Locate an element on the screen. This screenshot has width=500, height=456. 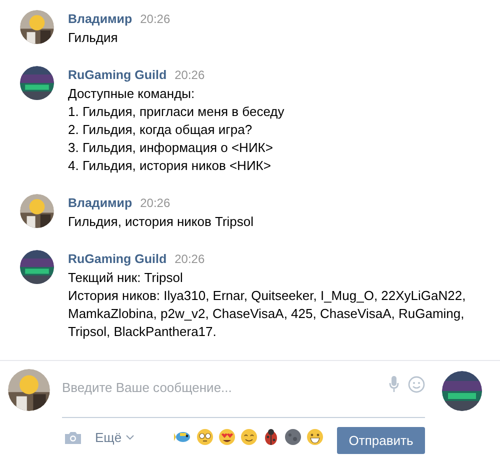
more-button: Ещё is located at coordinates (114, 437).